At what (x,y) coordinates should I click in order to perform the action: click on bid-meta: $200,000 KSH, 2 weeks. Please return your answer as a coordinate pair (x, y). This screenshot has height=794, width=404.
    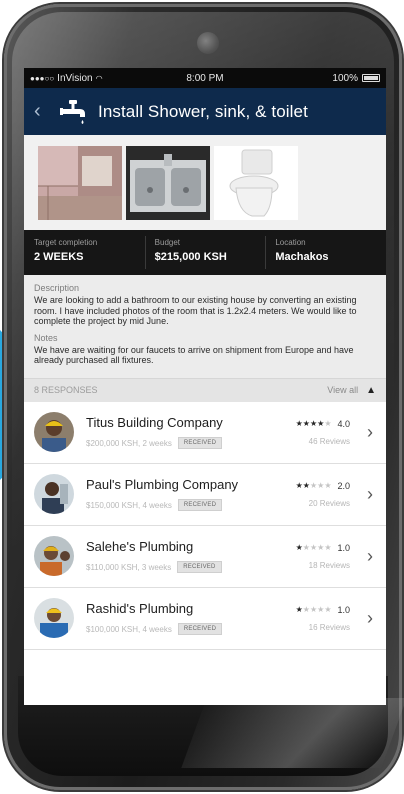
    Looking at the image, I should click on (129, 443).